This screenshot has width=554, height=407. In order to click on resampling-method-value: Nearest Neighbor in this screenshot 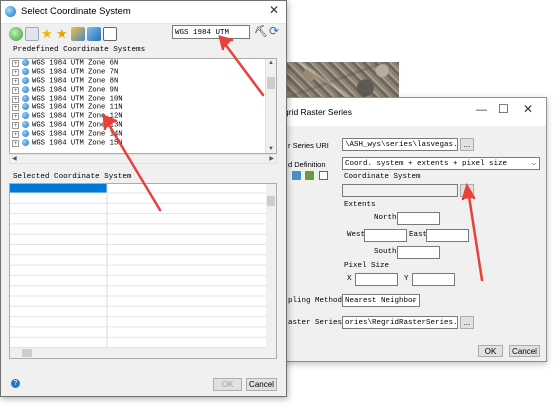, I will do `click(381, 301)`.